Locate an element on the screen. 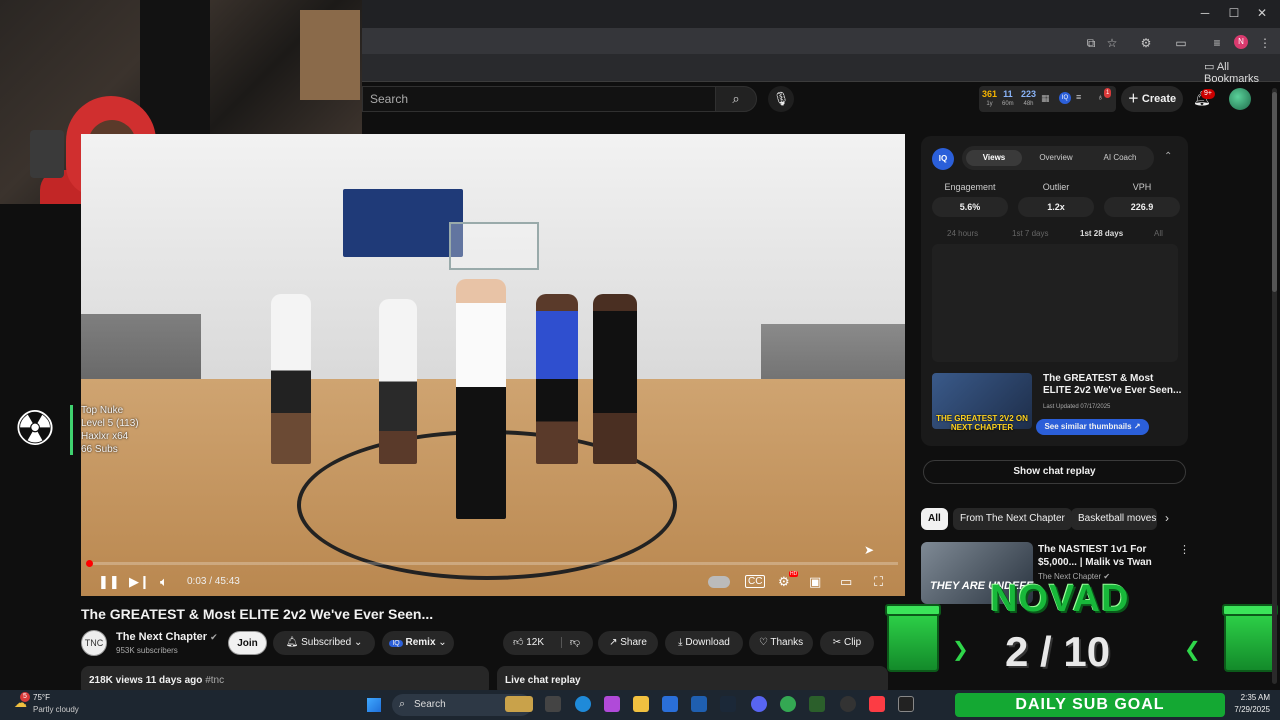 The image size is (1280, 720). range-24-hours: 24 hours is located at coordinates (962, 233).